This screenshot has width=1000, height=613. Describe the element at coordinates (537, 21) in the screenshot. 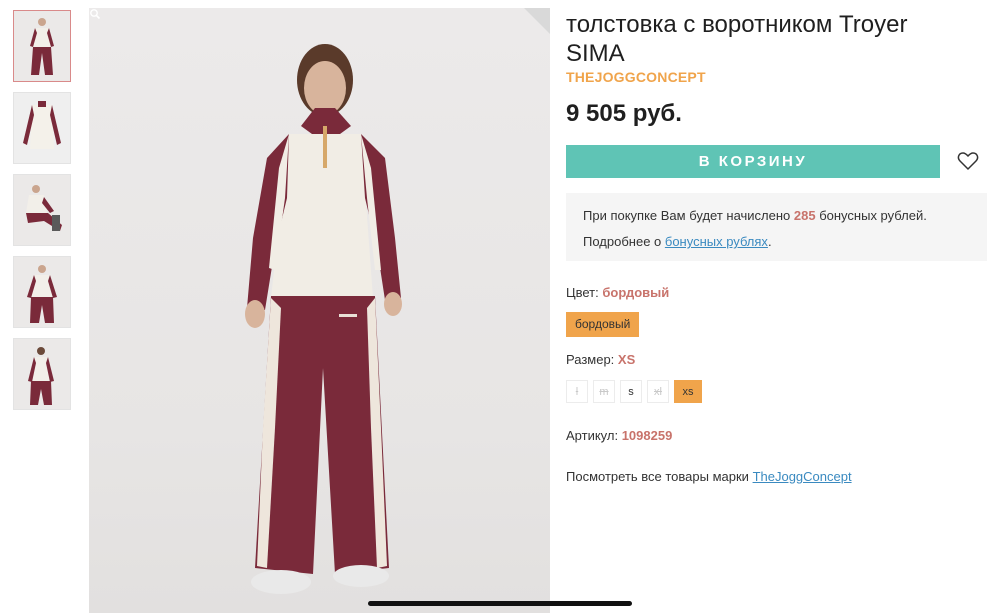

I see `zoom-corner` at that location.